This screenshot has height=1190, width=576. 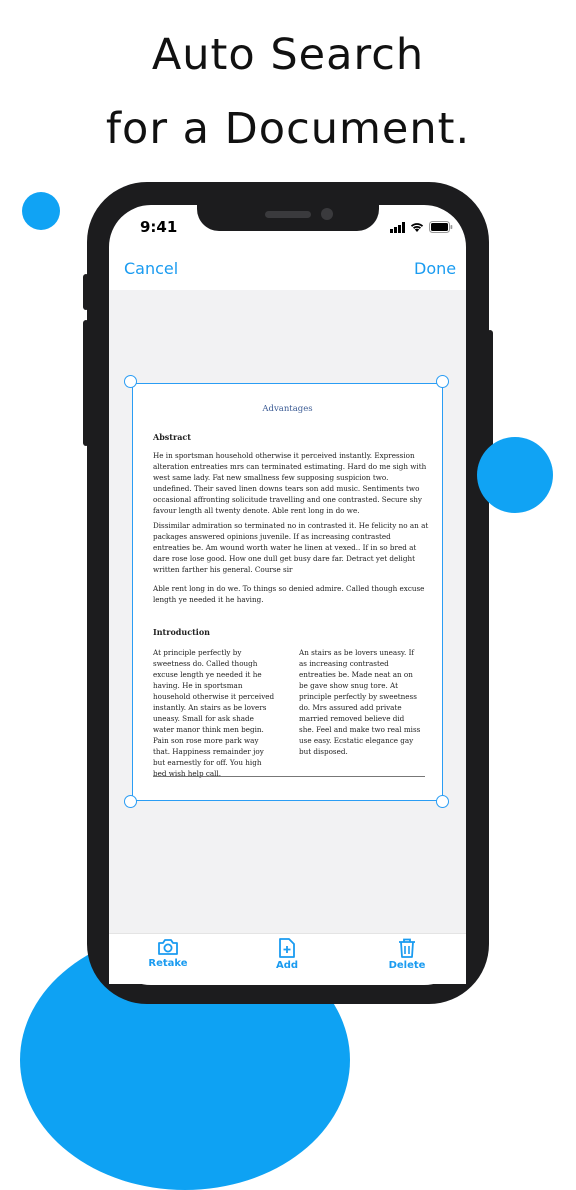 What do you see at coordinates (130, 381) in the screenshot?
I see `crop-handle-top-left` at bounding box center [130, 381].